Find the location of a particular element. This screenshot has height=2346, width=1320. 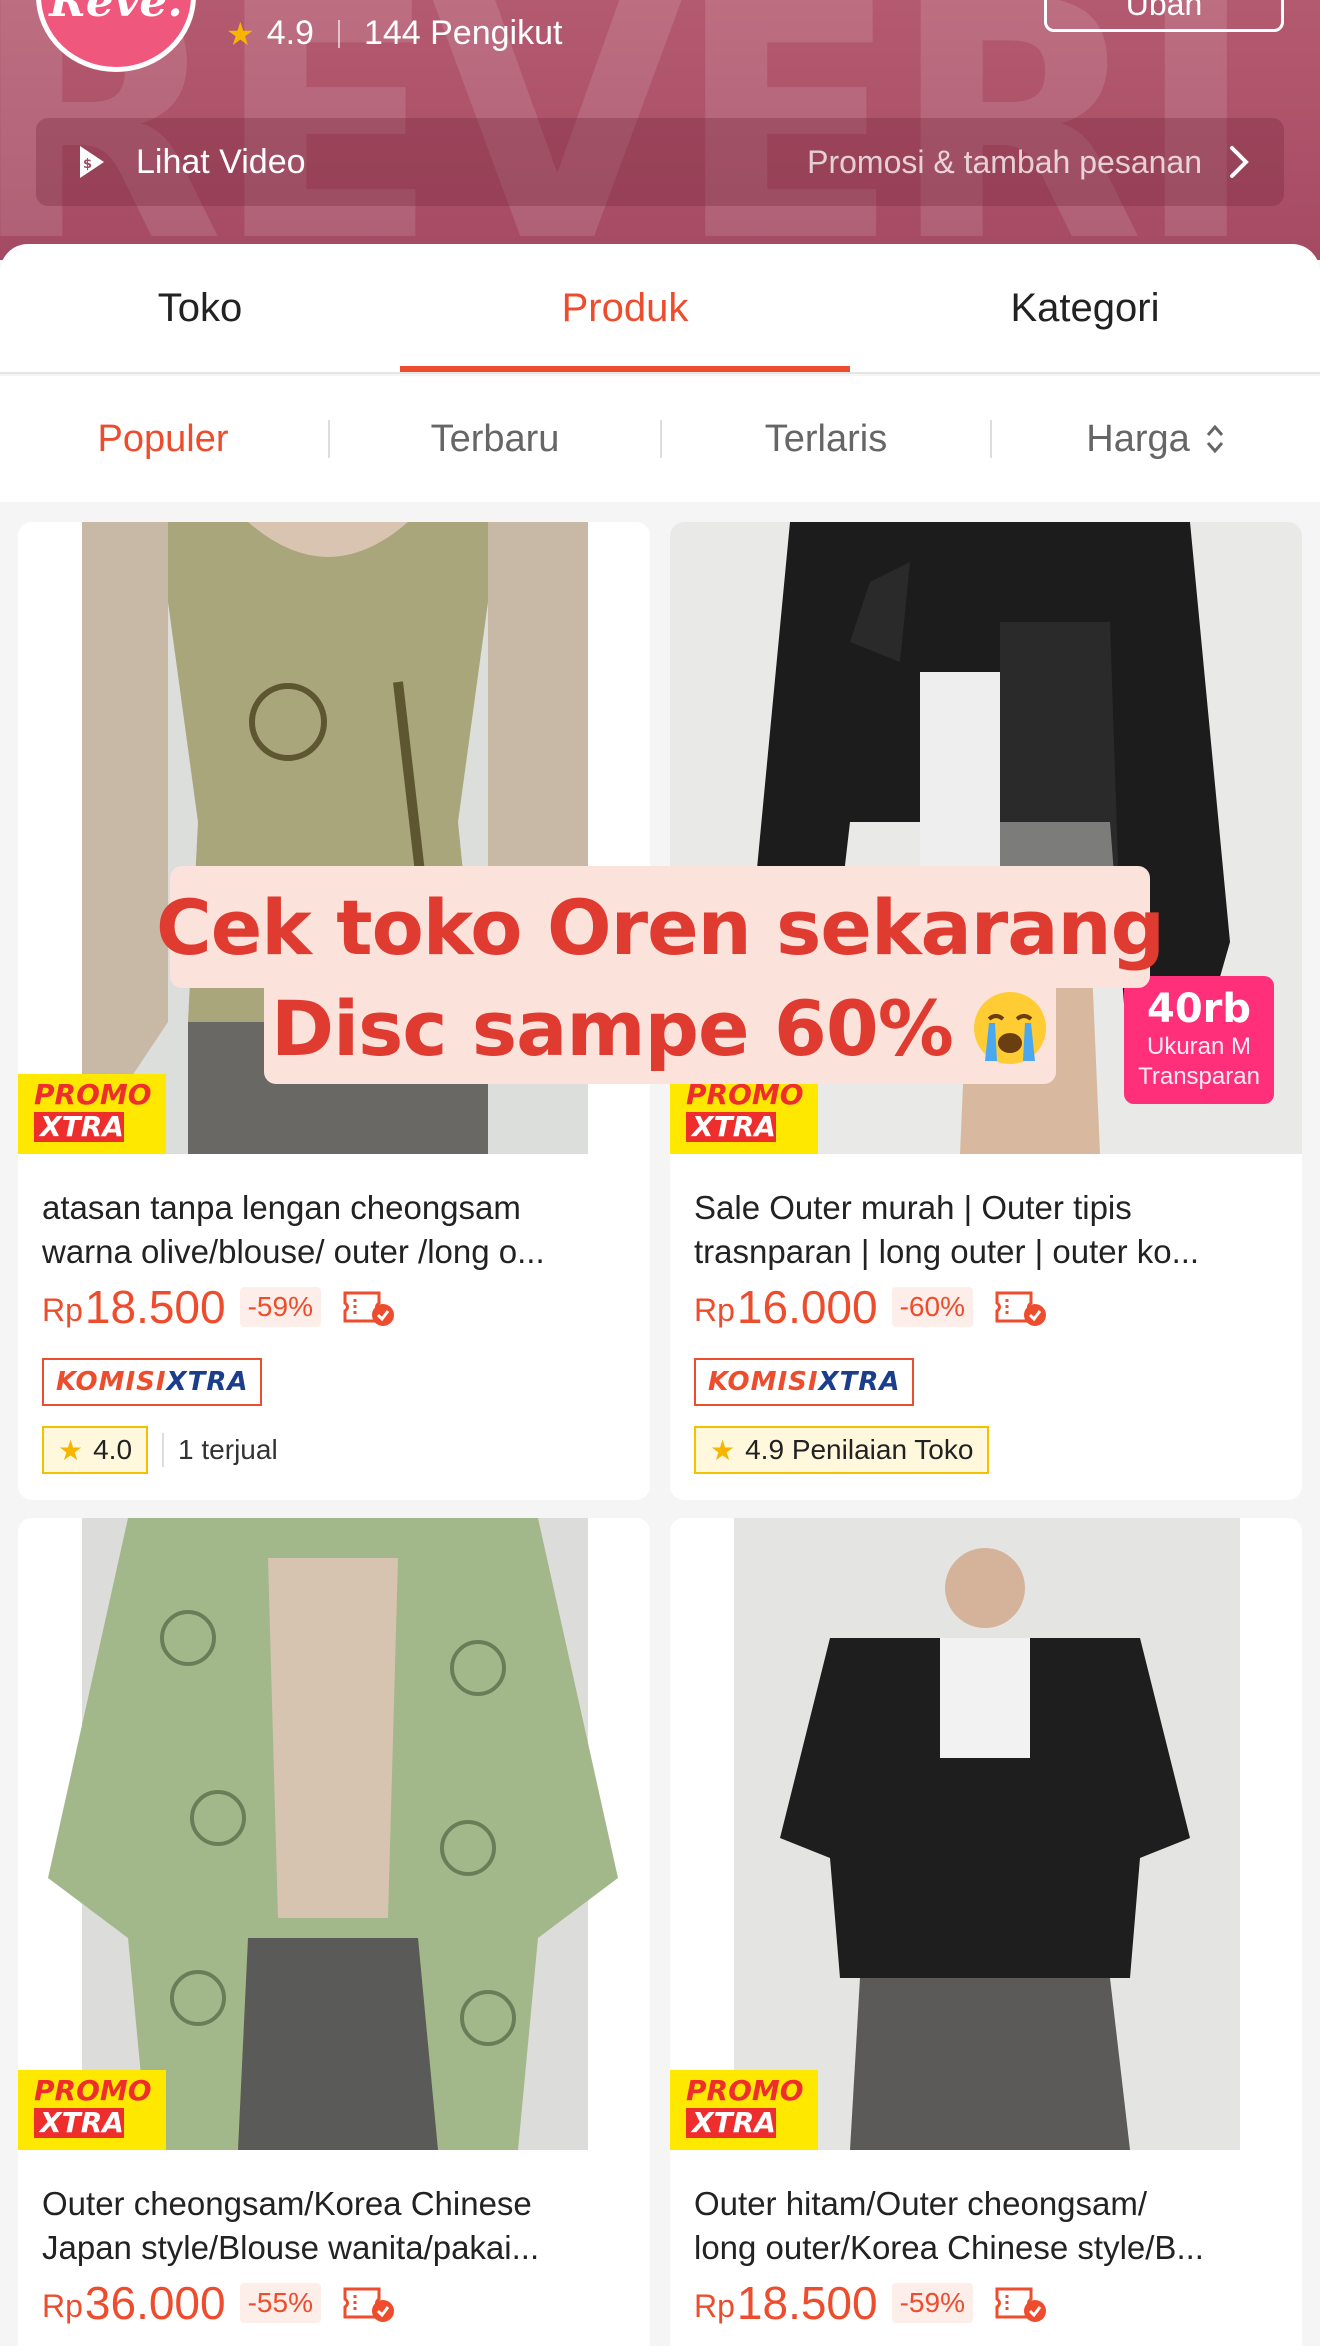

product-title-line: Sale Outer murah | Outer tipis is located at coordinates (913, 1207).